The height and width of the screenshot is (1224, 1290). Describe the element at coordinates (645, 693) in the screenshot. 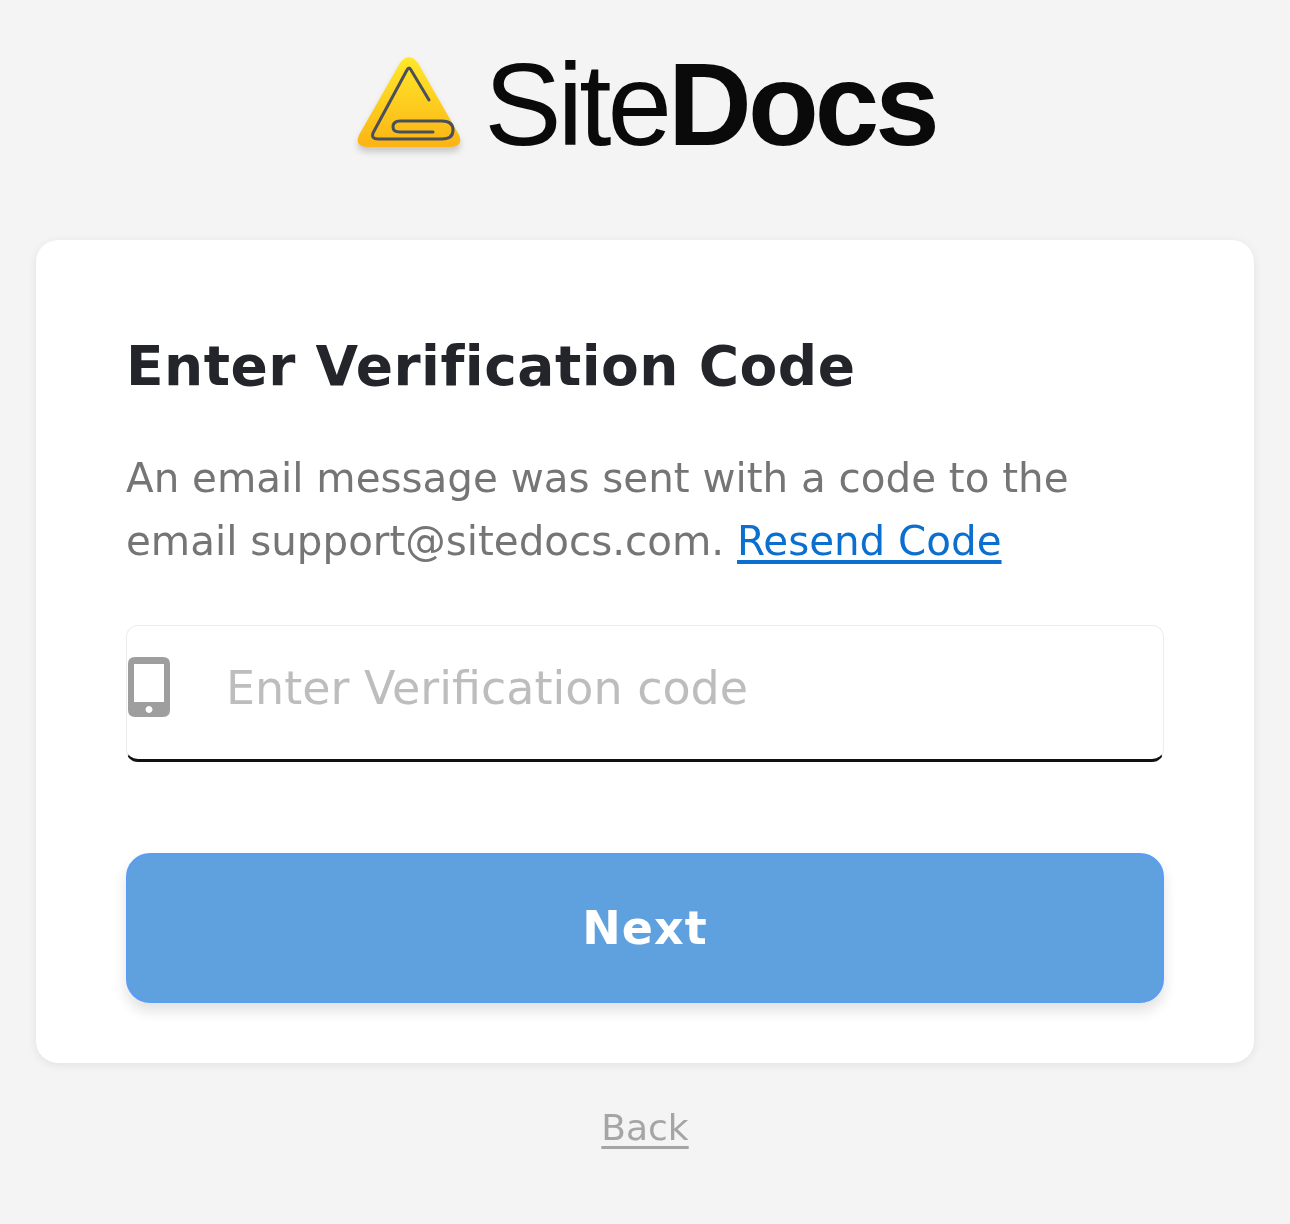

I see `verification-code-field: Enter Verification code` at that location.